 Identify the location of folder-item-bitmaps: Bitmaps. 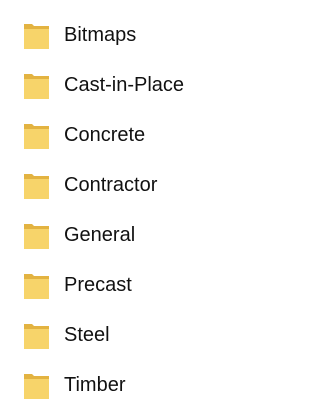
(122, 37).